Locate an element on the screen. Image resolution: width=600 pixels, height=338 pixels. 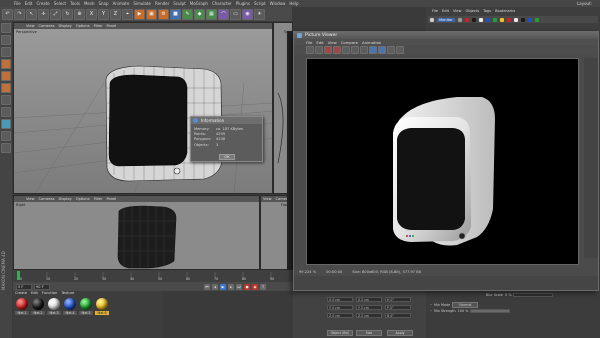
rotate-icon: ↻ is located at coordinates (67, 14).